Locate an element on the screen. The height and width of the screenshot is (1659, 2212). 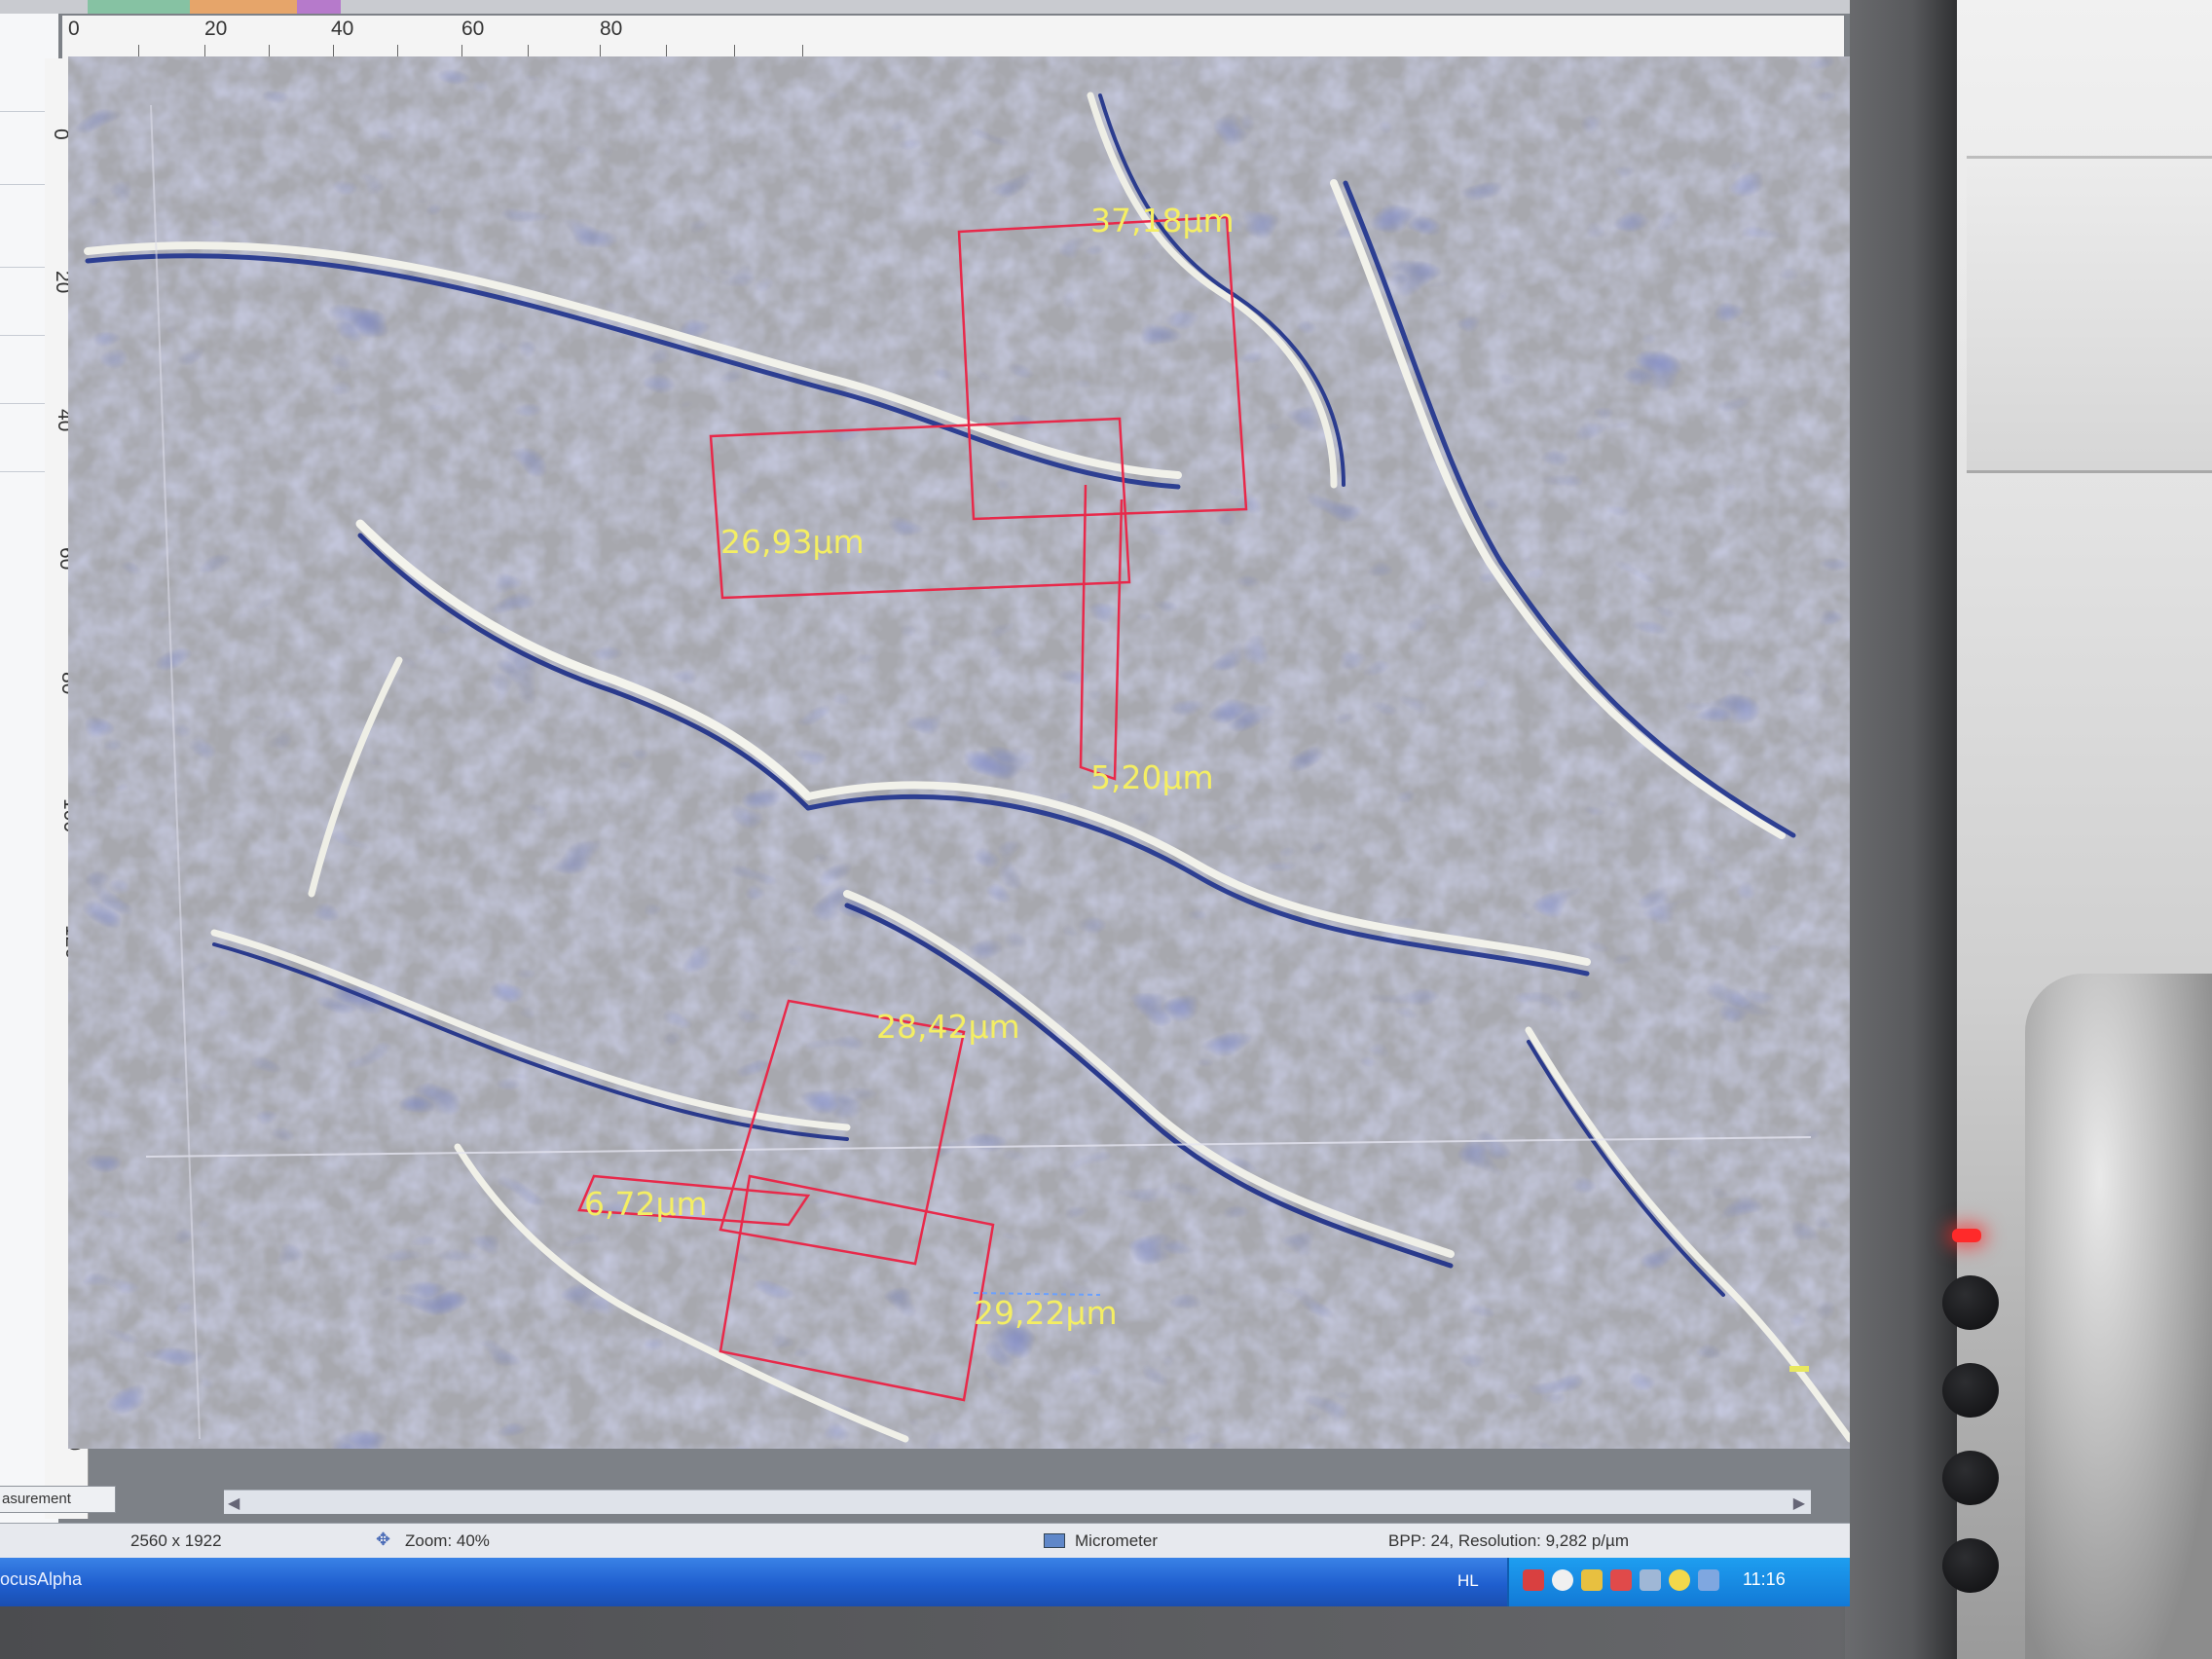
background-shelf is located at coordinates (2089, 314).